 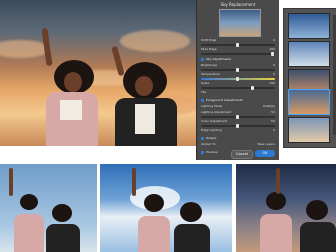 What do you see at coordinates (219, 59) in the screenshot?
I see `sky-adjustments-label: Sky Adjustments` at bounding box center [219, 59].